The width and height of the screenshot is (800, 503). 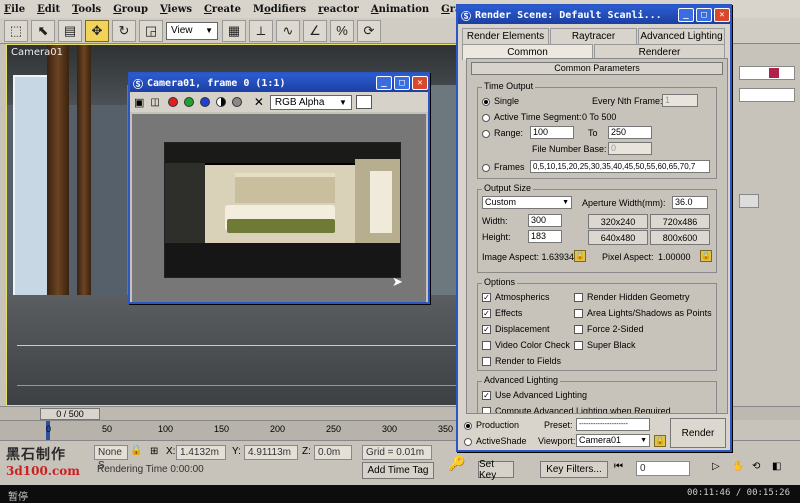 What do you see at coordinates (618, 466) in the screenshot?
I see `go-to-start-icon: ⏮` at bounding box center [618, 466].